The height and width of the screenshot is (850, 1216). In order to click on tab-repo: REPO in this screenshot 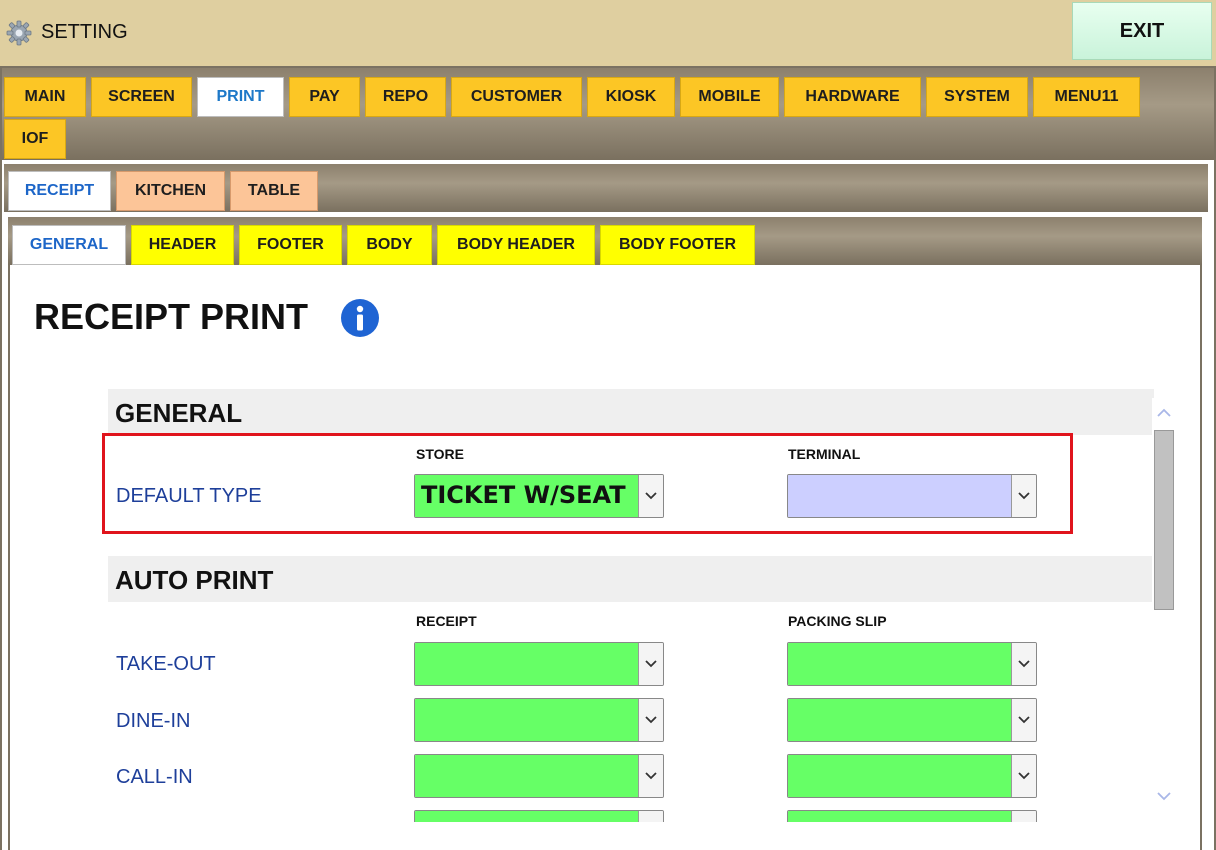, I will do `click(405, 97)`.